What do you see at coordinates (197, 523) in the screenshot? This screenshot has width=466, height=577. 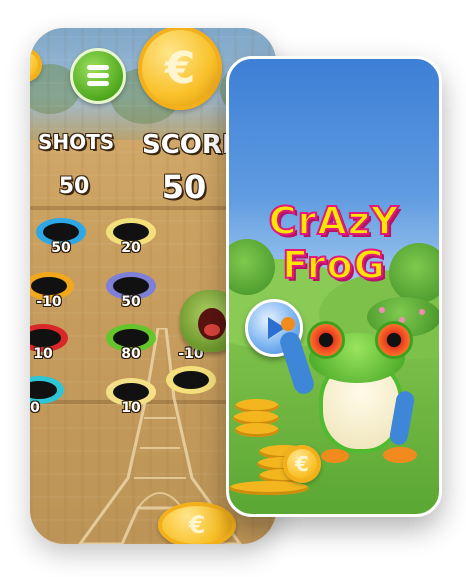 I see `euro-coin-bottom: €` at bounding box center [197, 523].